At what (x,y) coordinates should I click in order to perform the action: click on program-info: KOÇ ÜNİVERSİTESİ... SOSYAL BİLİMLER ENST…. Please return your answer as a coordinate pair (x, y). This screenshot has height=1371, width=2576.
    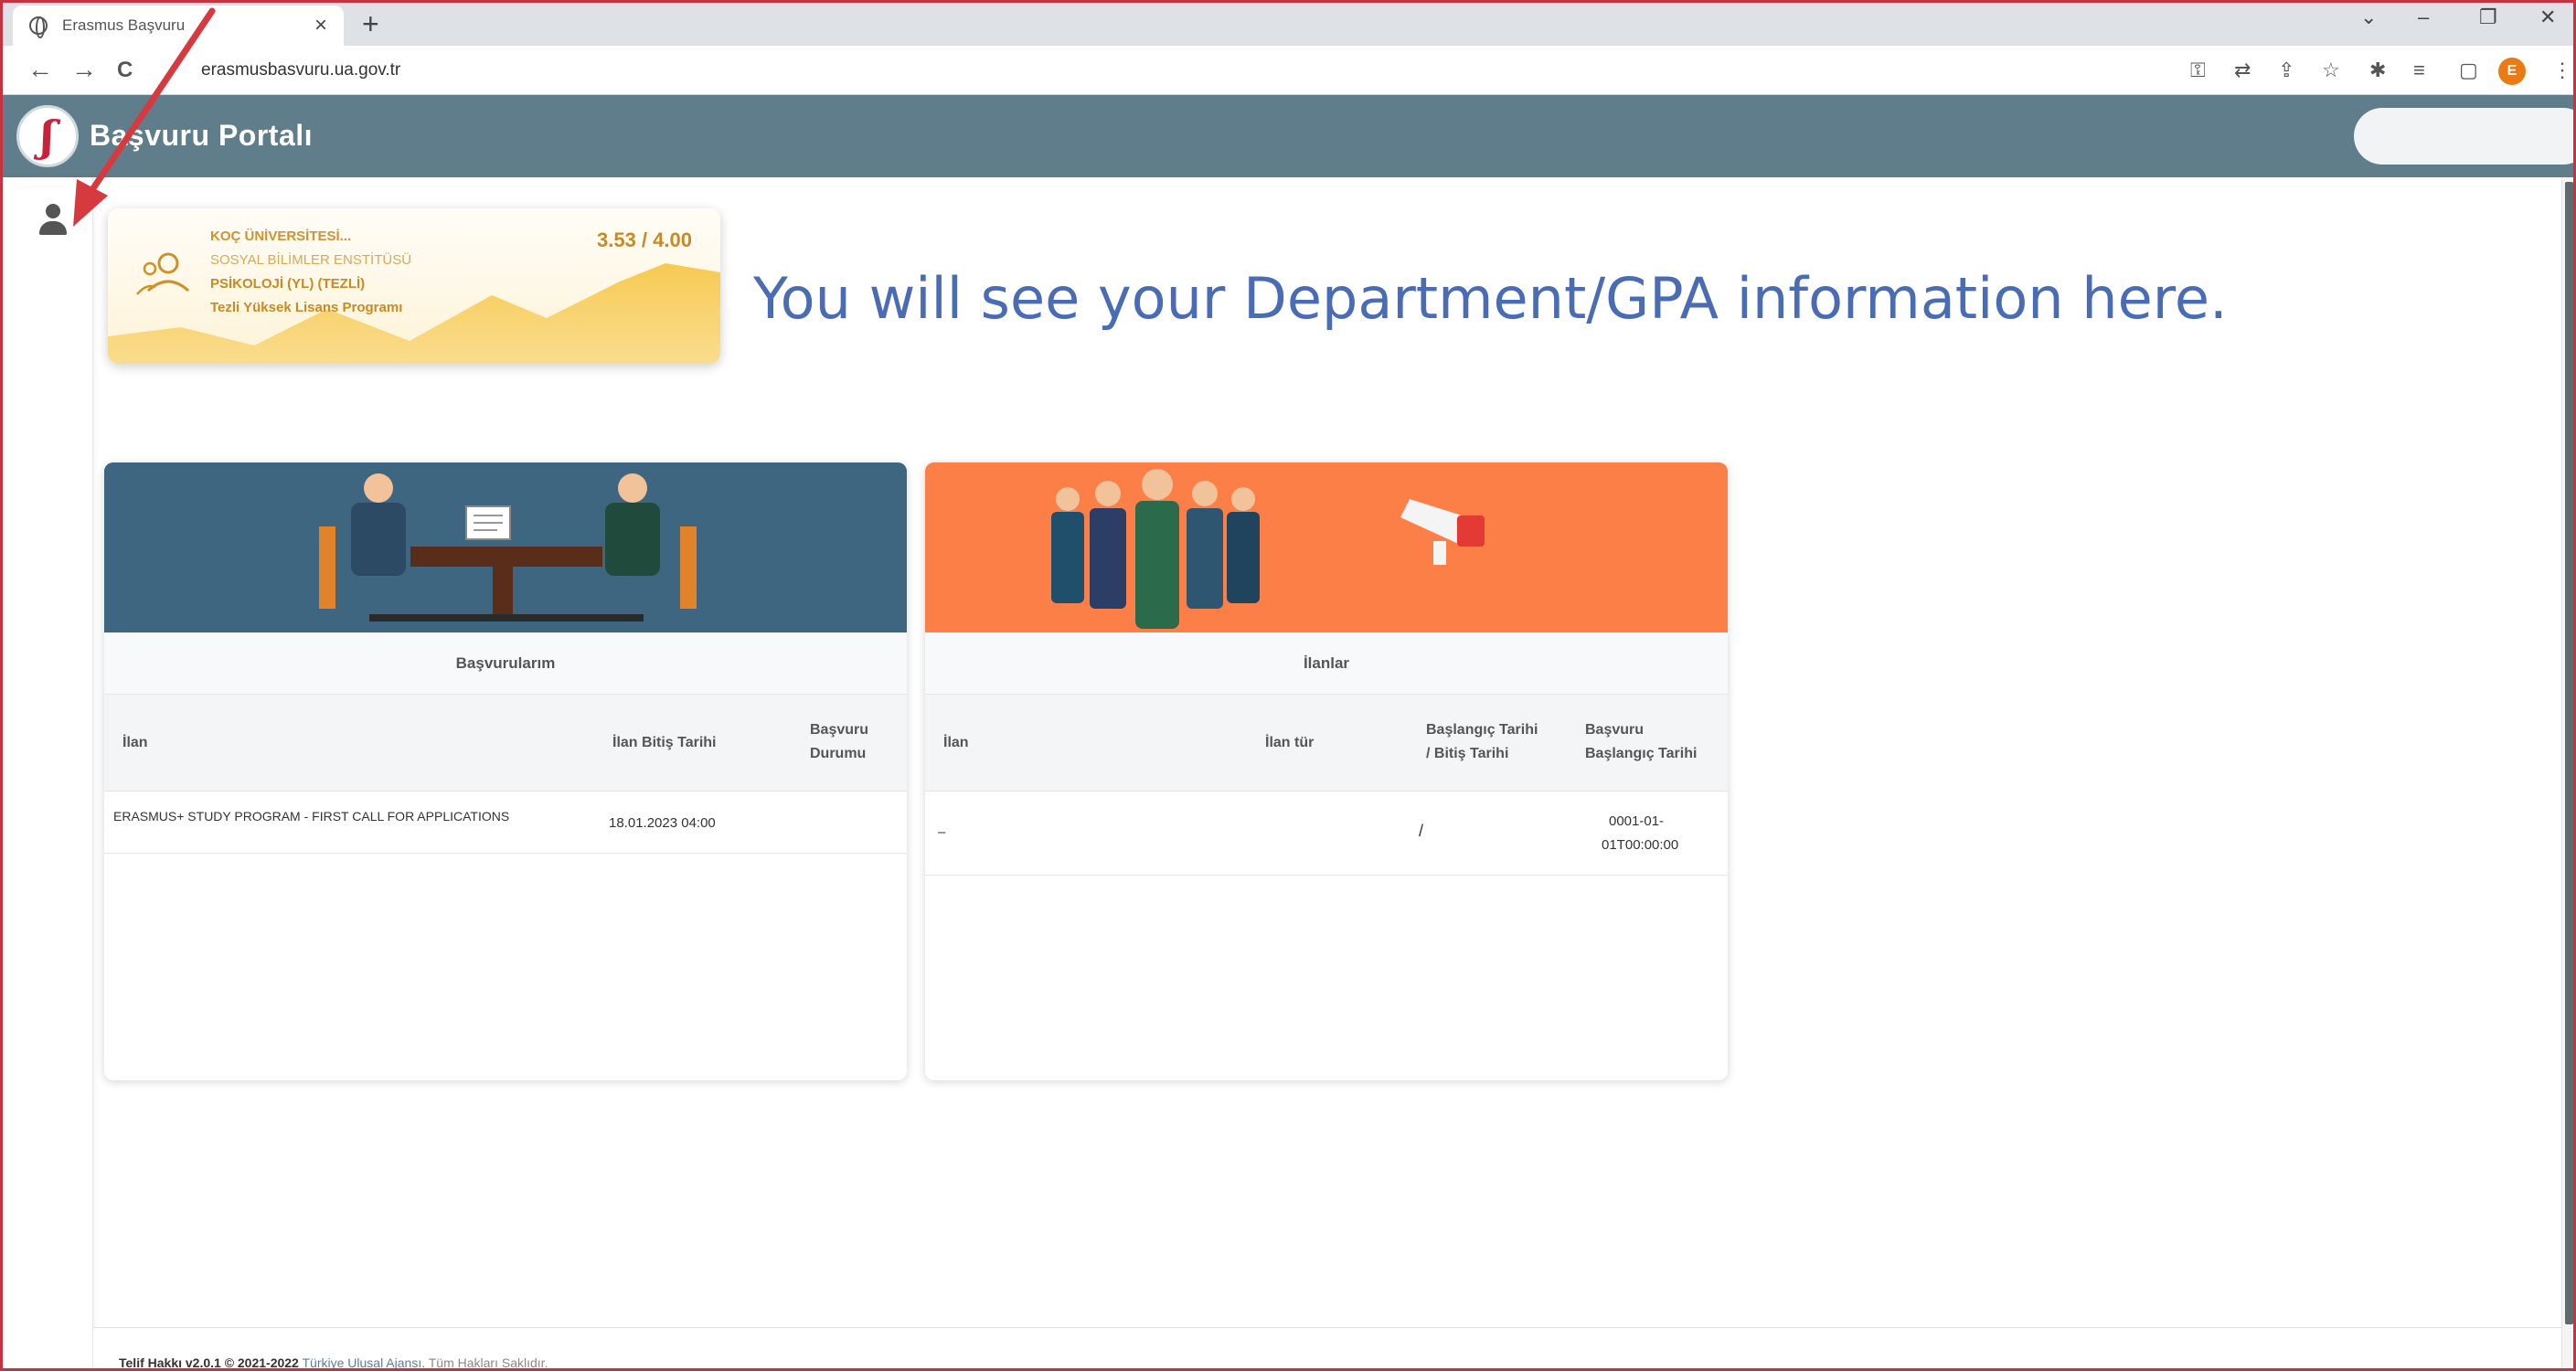
    Looking at the image, I should click on (310, 272).